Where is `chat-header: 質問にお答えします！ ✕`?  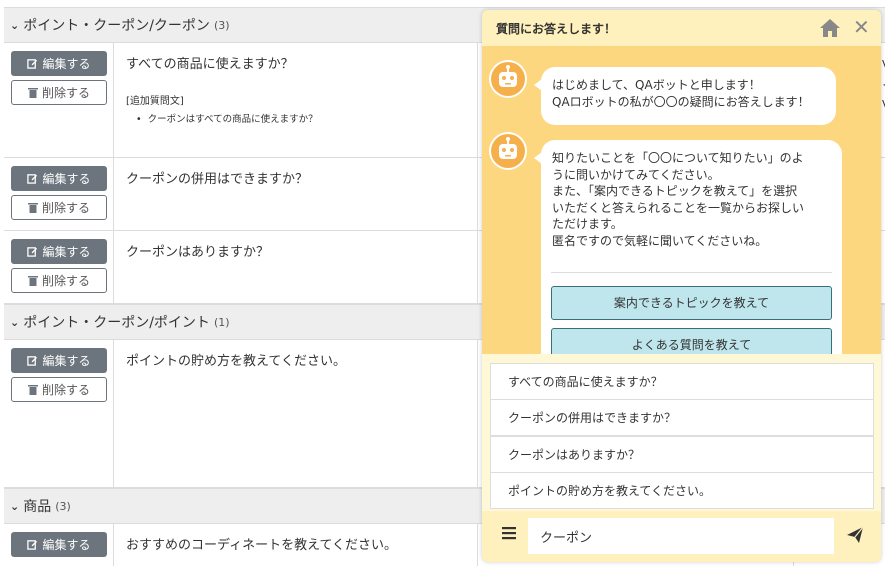
chat-header: 質問にお答えします！ ✕ is located at coordinates (681, 28).